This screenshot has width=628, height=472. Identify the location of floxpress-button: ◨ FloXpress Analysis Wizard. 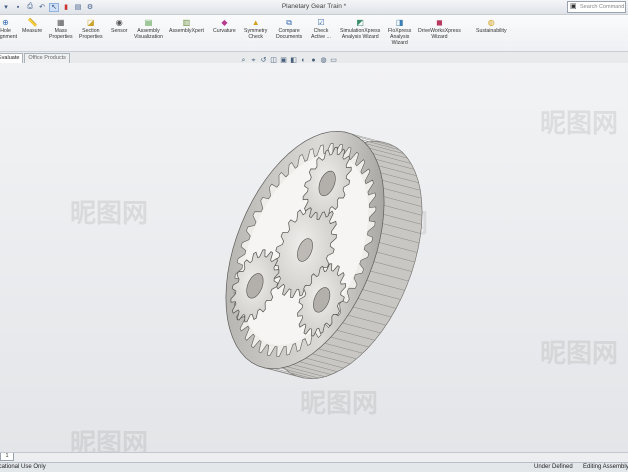
(399, 32).